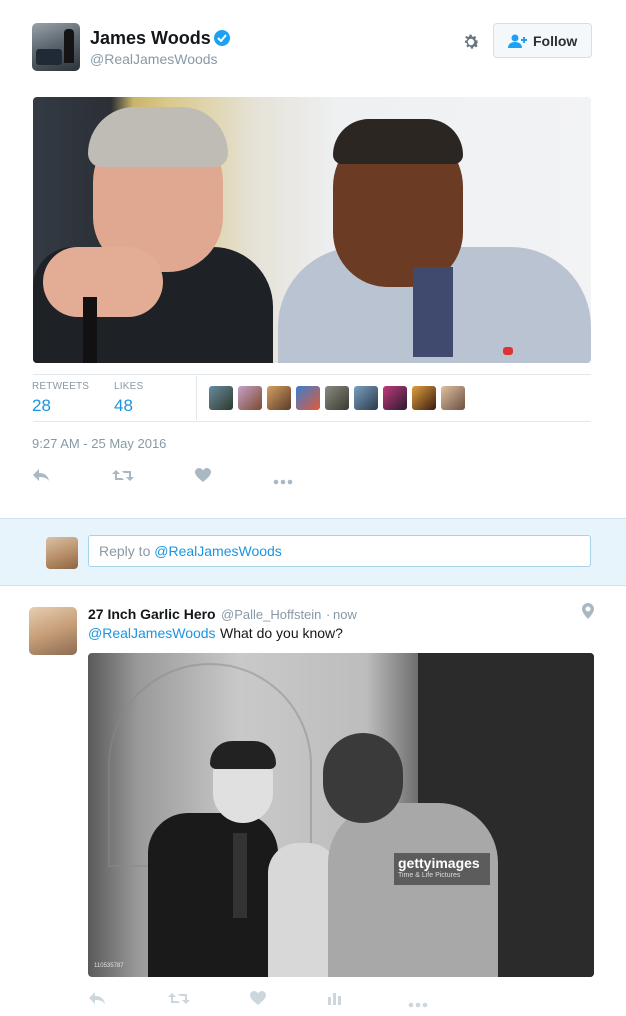 The width and height of the screenshot is (626, 1016). Describe the element at coordinates (109, 966) in the screenshot. I see `photo-id: 110535787` at that location.